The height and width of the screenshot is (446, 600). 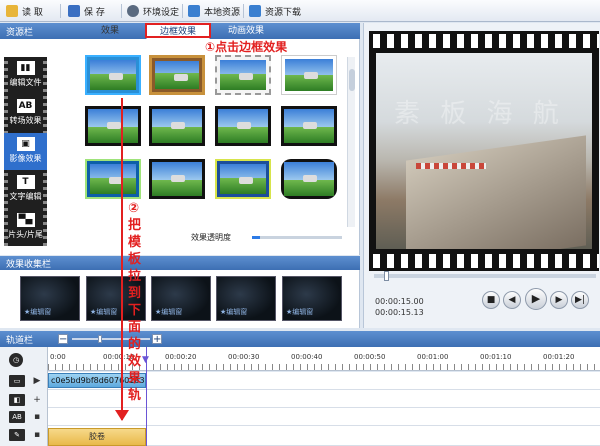 I want to click on timeline-header: 轨道栏 − +, so click(x=300, y=339).